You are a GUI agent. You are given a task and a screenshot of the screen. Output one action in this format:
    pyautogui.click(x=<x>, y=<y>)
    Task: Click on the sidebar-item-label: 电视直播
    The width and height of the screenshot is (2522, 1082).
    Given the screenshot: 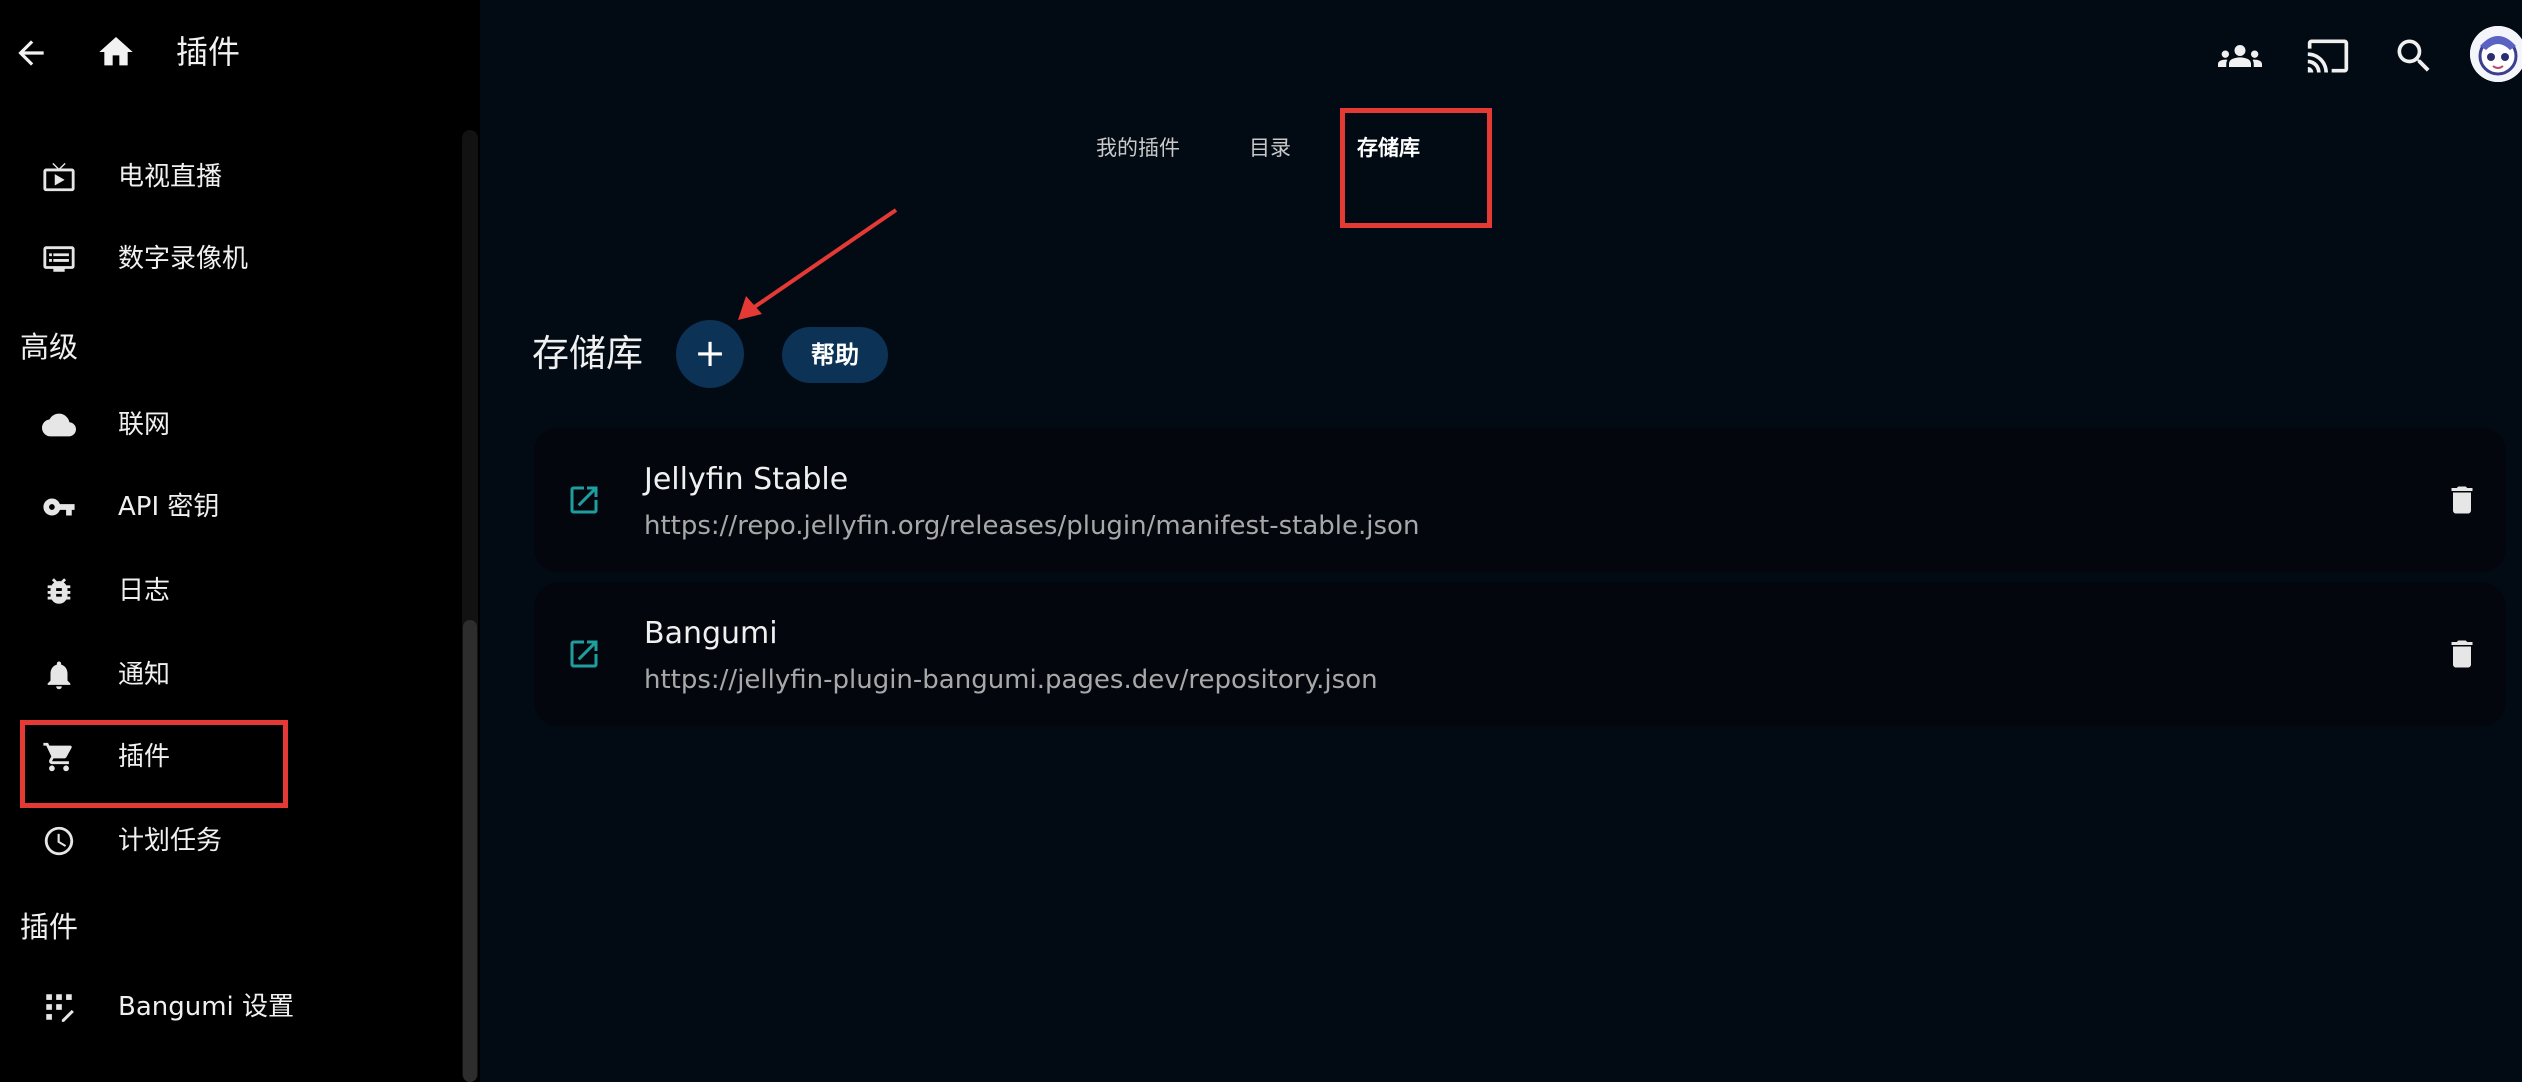 What is the action you would take?
    pyautogui.click(x=170, y=177)
    